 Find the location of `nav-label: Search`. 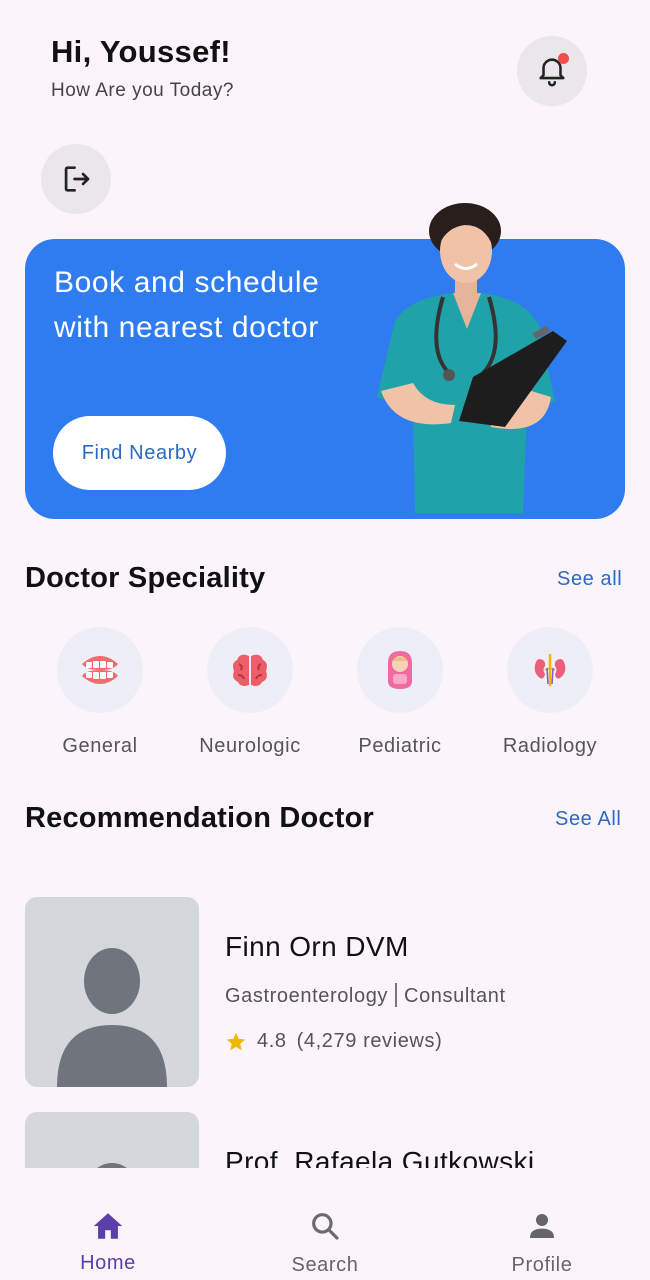

nav-label: Search is located at coordinates (325, 1265).